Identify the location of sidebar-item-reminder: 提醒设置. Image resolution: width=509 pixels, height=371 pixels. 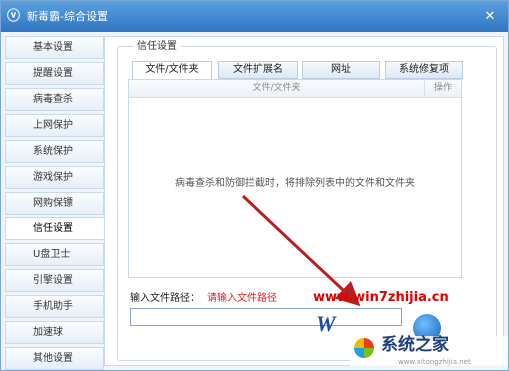
(54, 73).